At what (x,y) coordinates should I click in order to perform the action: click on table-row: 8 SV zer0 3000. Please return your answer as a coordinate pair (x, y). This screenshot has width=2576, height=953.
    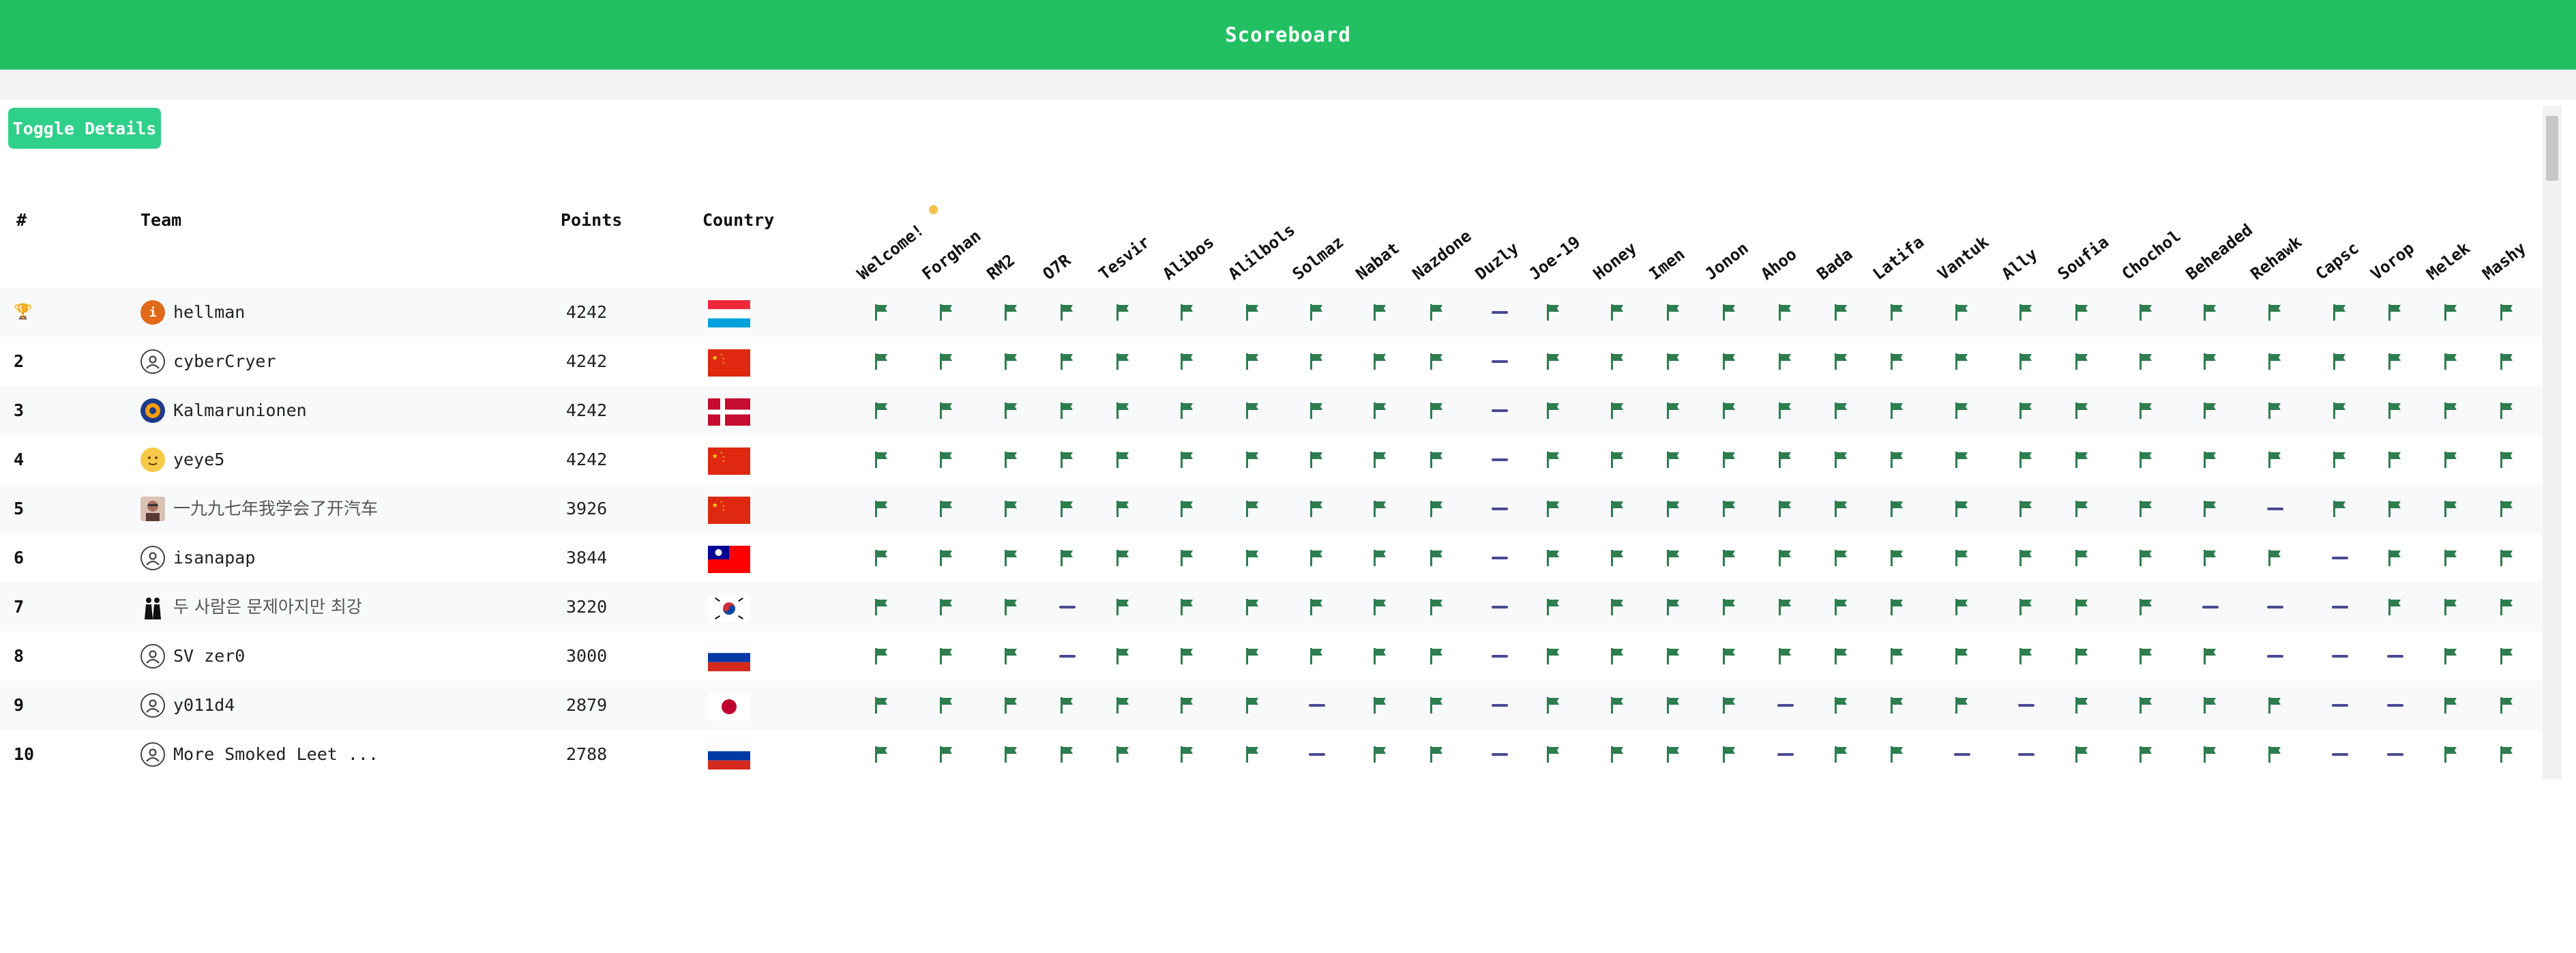
    Looking at the image, I should click on (1271, 656).